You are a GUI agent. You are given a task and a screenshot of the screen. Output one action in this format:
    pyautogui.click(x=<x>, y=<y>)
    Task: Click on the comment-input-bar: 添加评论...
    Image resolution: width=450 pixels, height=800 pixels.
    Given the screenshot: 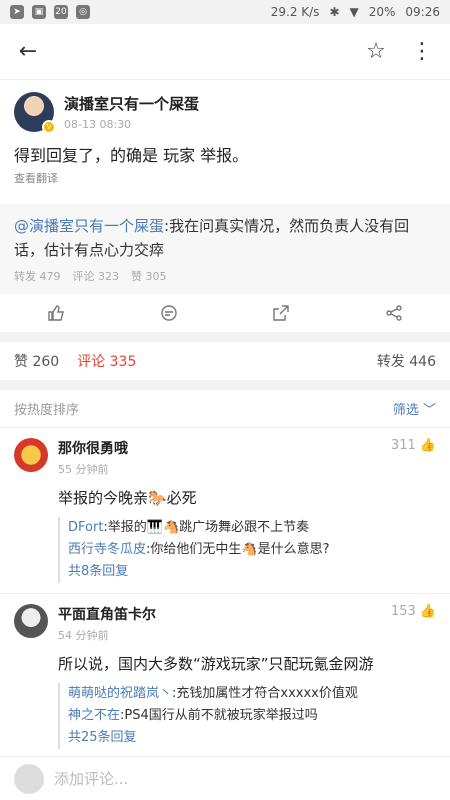 What is the action you would take?
    pyautogui.click(x=225, y=778)
    